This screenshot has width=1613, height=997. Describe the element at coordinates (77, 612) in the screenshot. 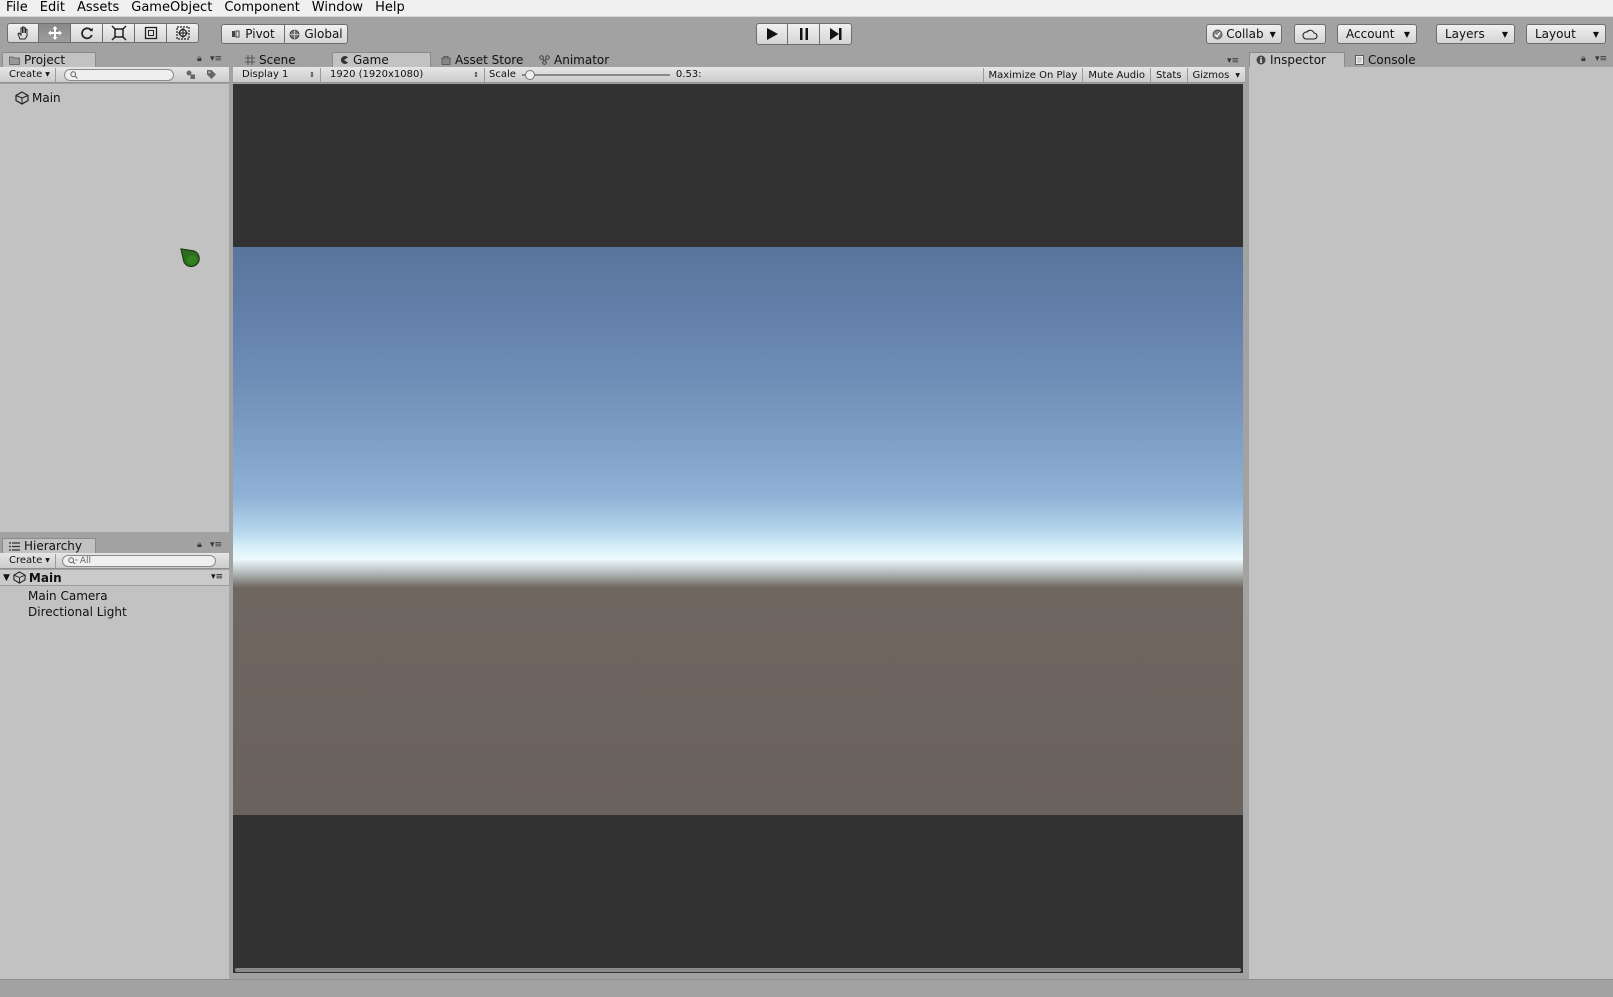

I see `table-row: Directional Light` at that location.